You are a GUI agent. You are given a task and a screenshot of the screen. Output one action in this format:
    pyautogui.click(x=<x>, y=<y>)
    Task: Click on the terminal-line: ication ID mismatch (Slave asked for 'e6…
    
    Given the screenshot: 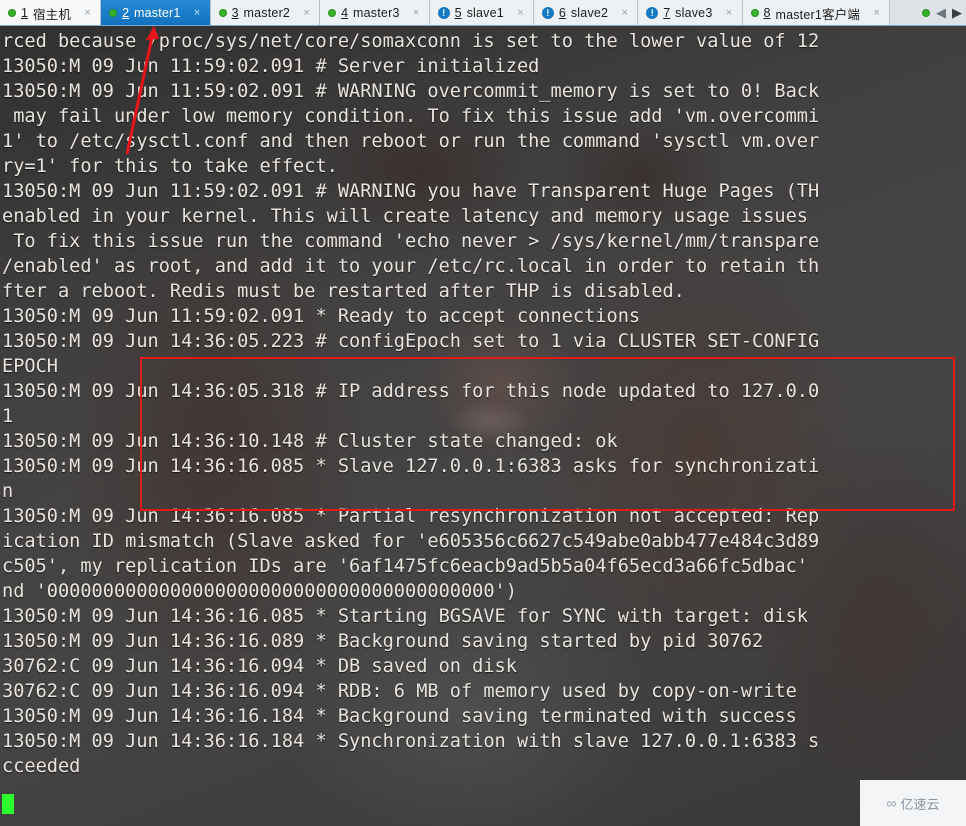 What is the action you would take?
    pyautogui.click(x=411, y=541)
    